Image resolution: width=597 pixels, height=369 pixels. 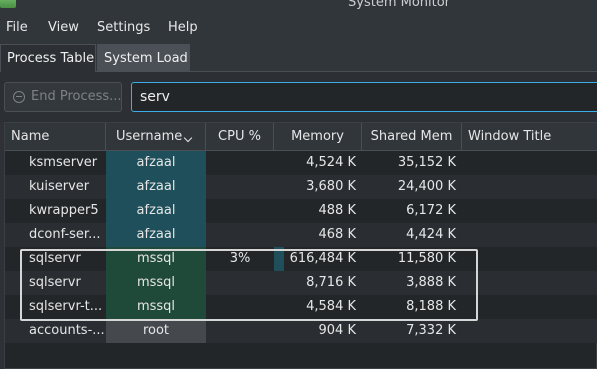 What do you see at coordinates (17, 27) in the screenshot?
I see `menu-file: File` at bounding box center [17, 27].